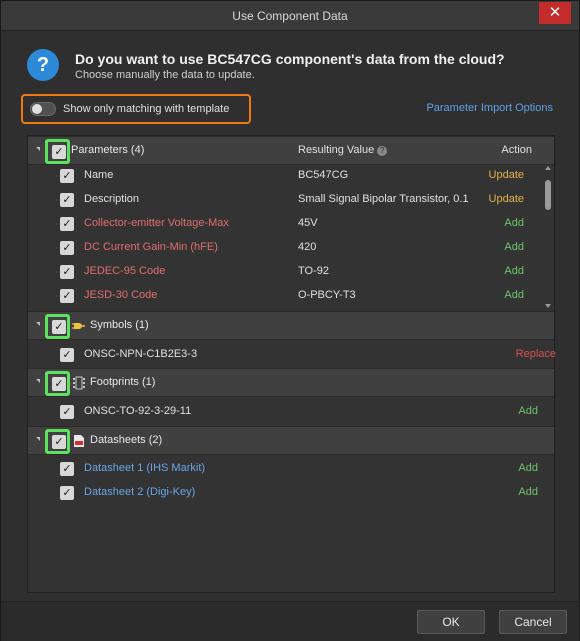  Describe the element at coordinates (123, 382) in the screenshot. I see `group-title: Footprints (1)` at that location.